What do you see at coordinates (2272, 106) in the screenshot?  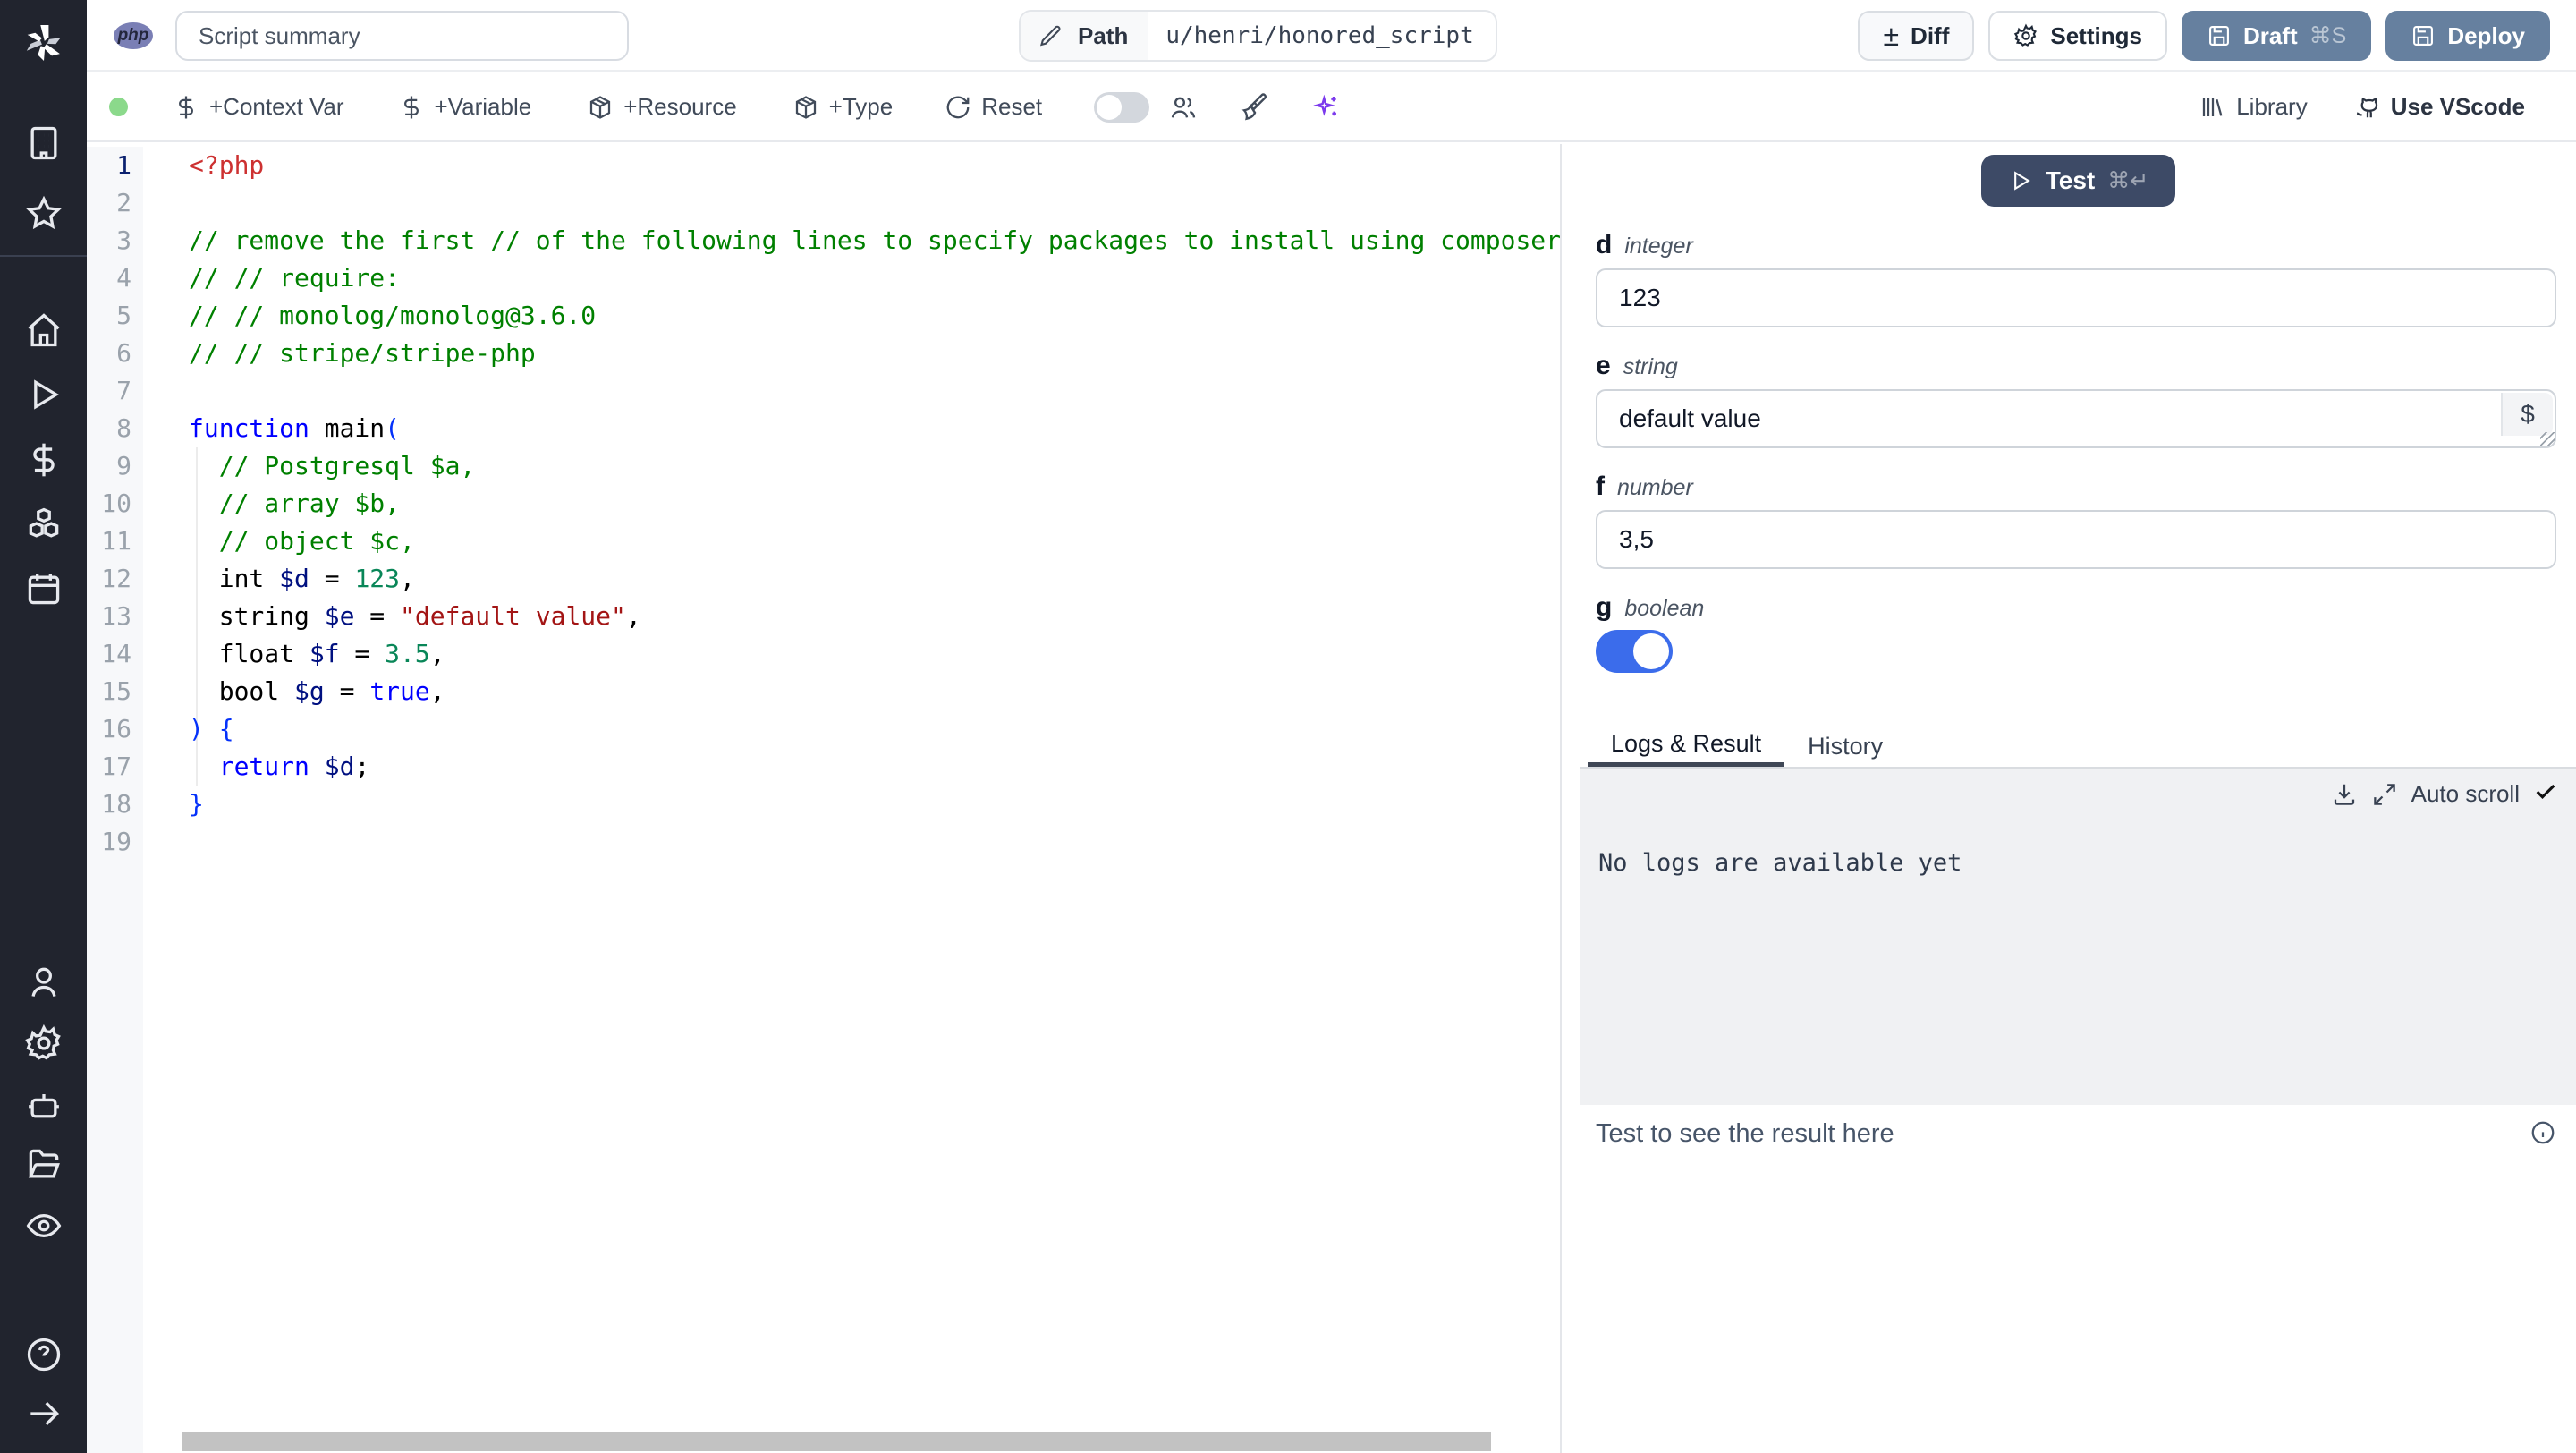 I see `library-label: Library` at bounding box center [2272, 106].